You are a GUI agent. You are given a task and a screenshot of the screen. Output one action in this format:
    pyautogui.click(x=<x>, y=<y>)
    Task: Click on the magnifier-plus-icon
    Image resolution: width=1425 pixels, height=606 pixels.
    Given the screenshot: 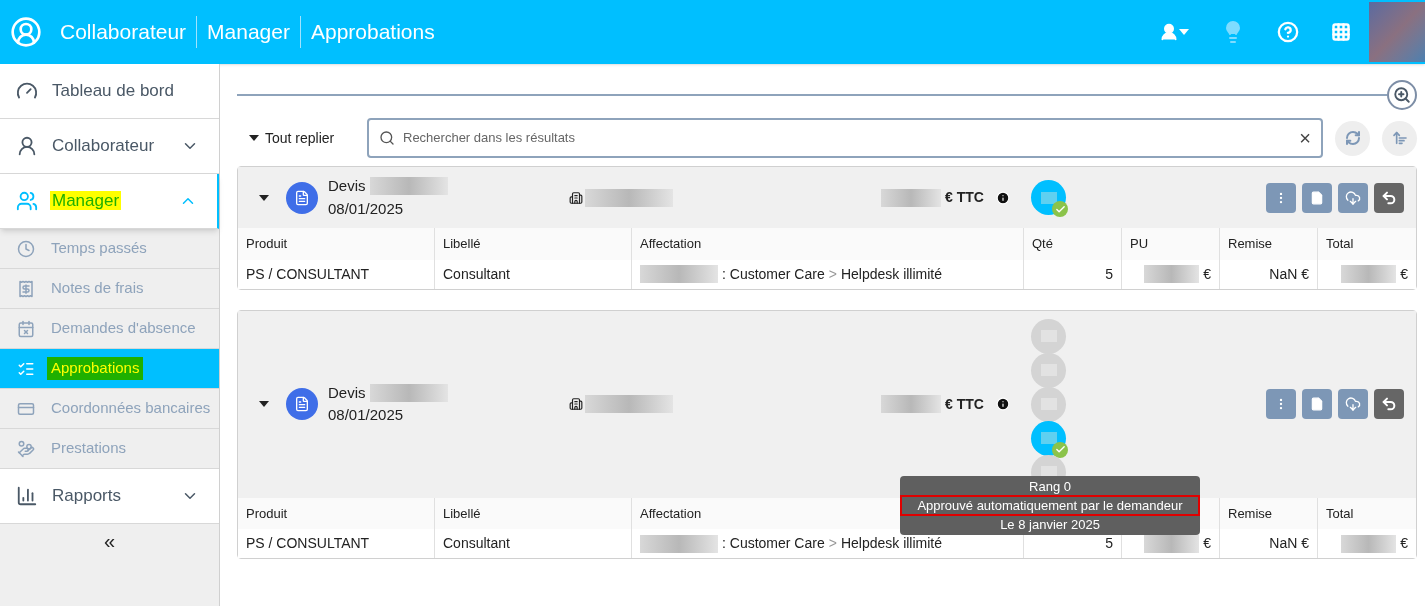 What is the action you would take?
    pyautogui.click(x=1402, y=95)
    